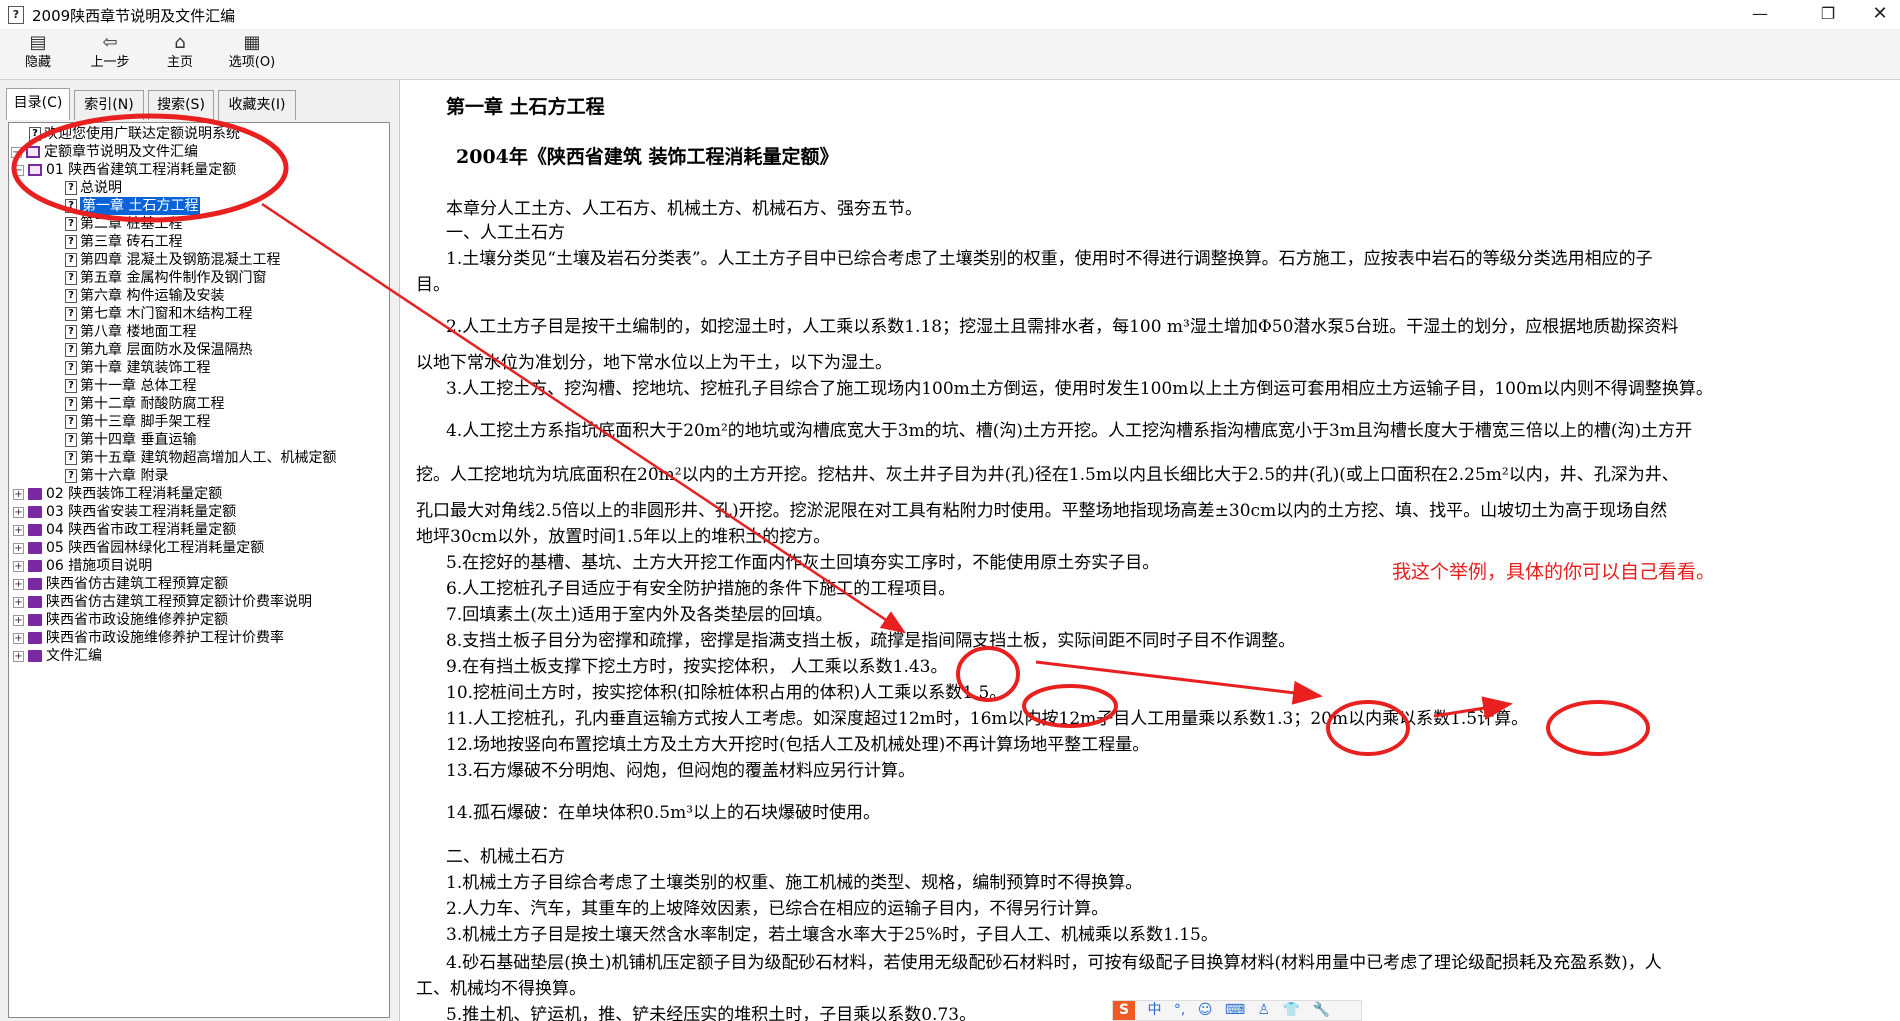 The image size is (1900, 1021). I want to click on tree-item: ? 第九章 层面防水及保温隔热, so click(158, 350).